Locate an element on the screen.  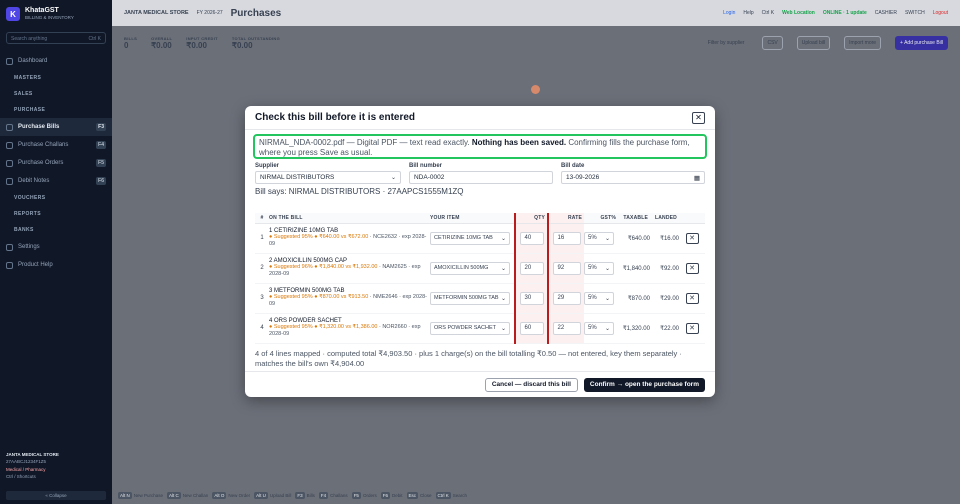
search-placeholder: Search anything is located at coordinates (29, 39).